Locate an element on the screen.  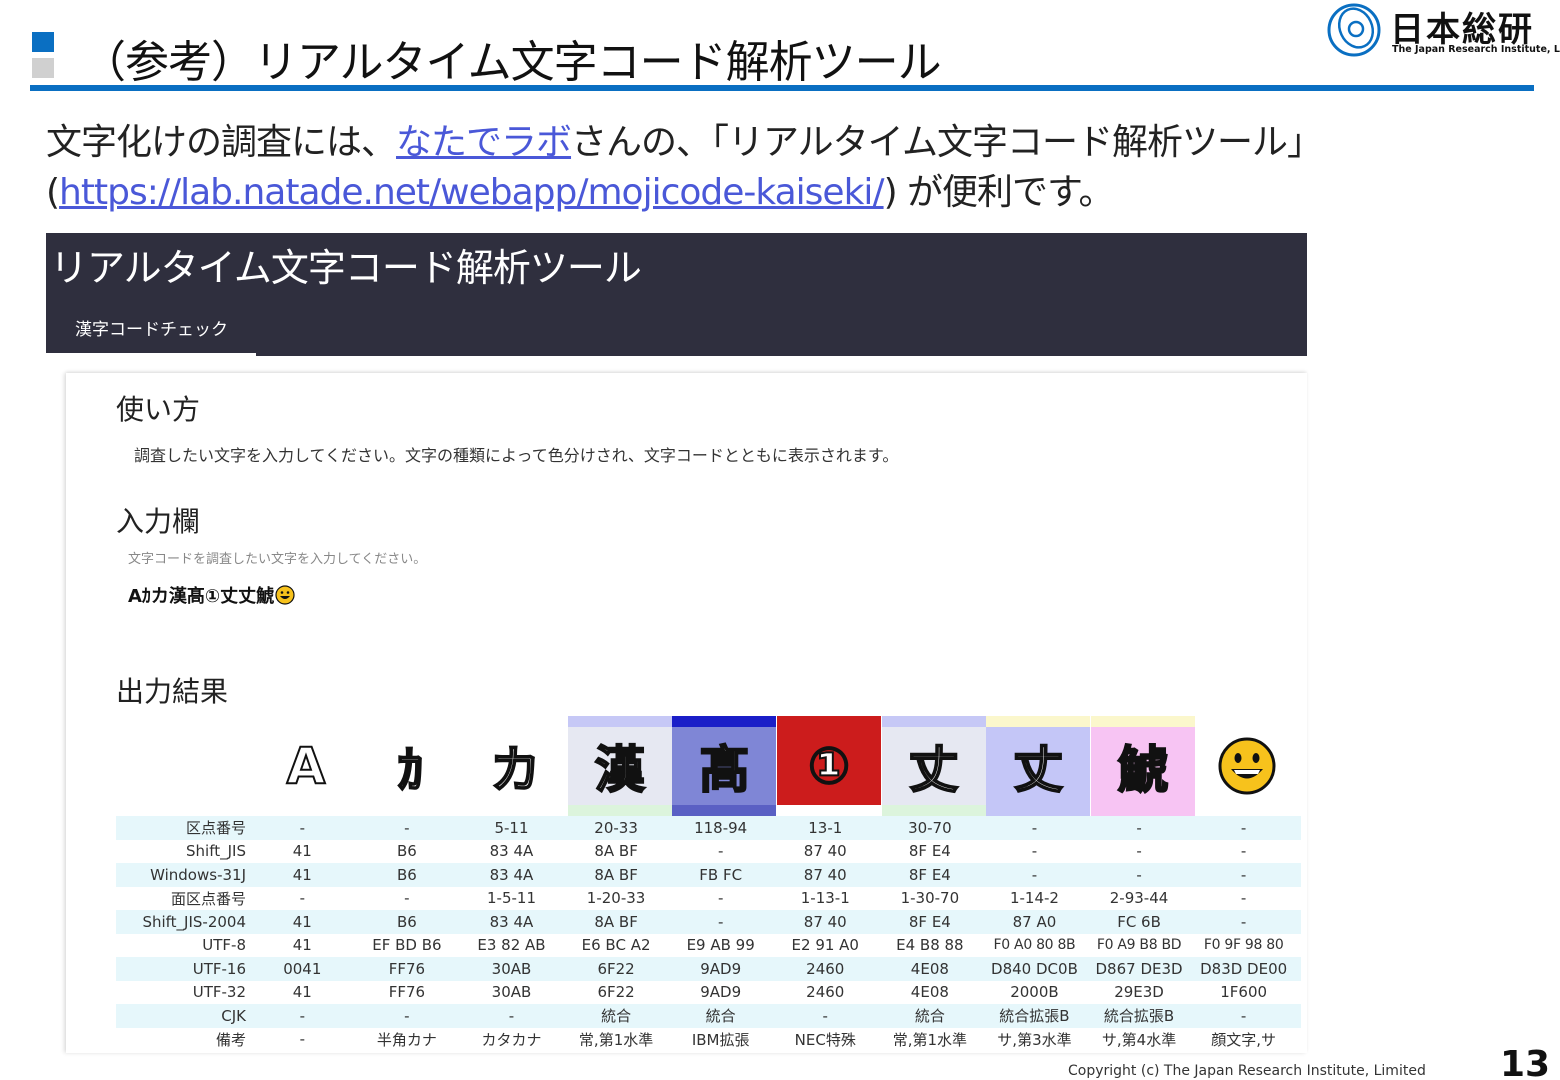
glyph-tile is located at coordinates (1247, 766).